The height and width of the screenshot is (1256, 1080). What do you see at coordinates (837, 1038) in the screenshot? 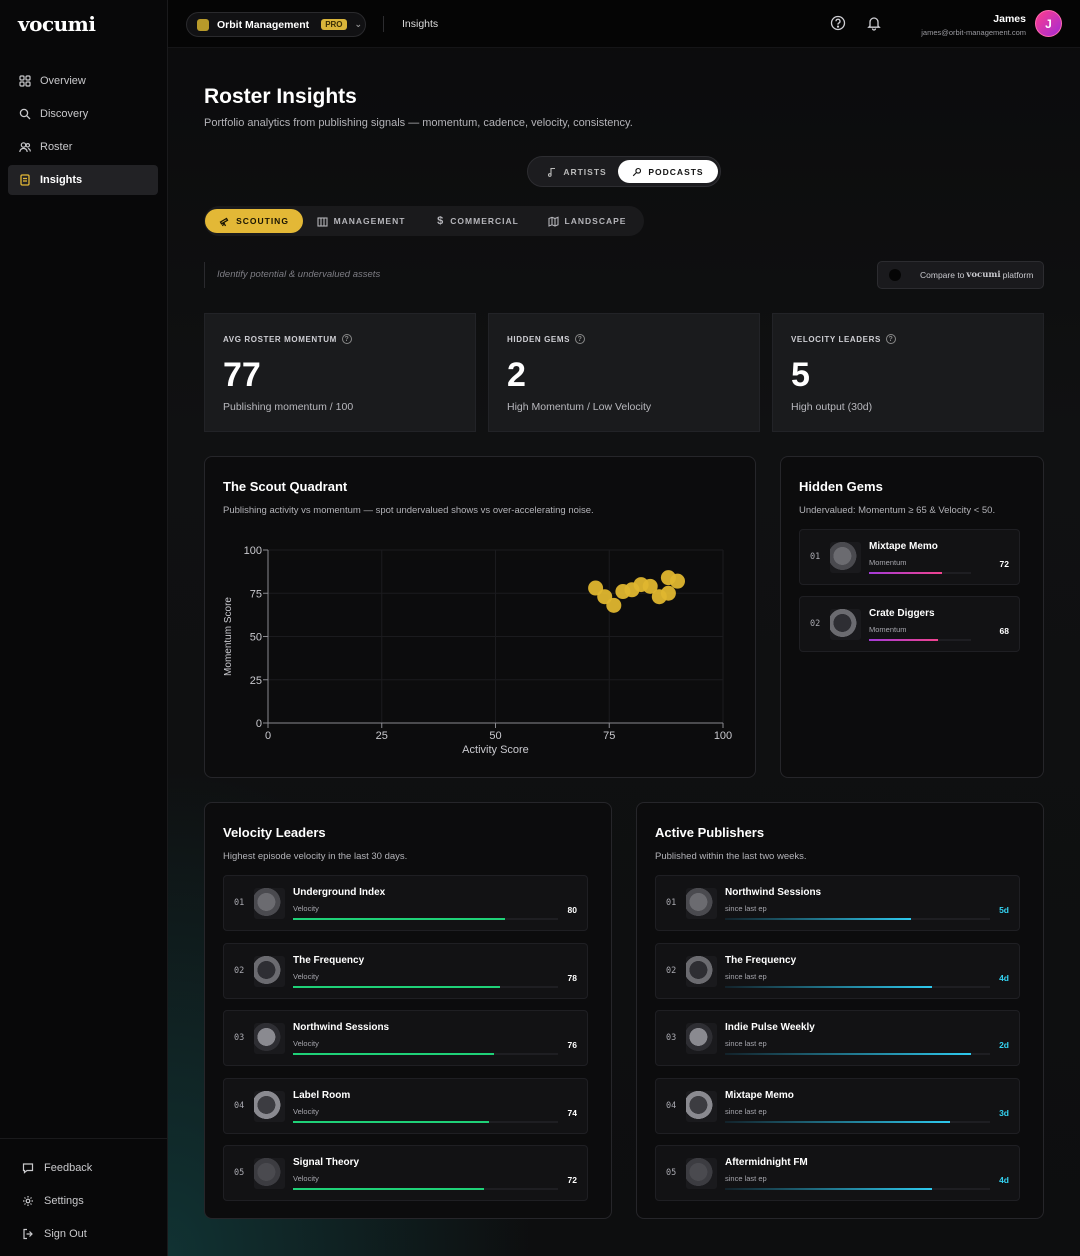
I see `list-item: 03 Indie Pulse Weekly since last ep 2d` at bounding box center [837, 1038].